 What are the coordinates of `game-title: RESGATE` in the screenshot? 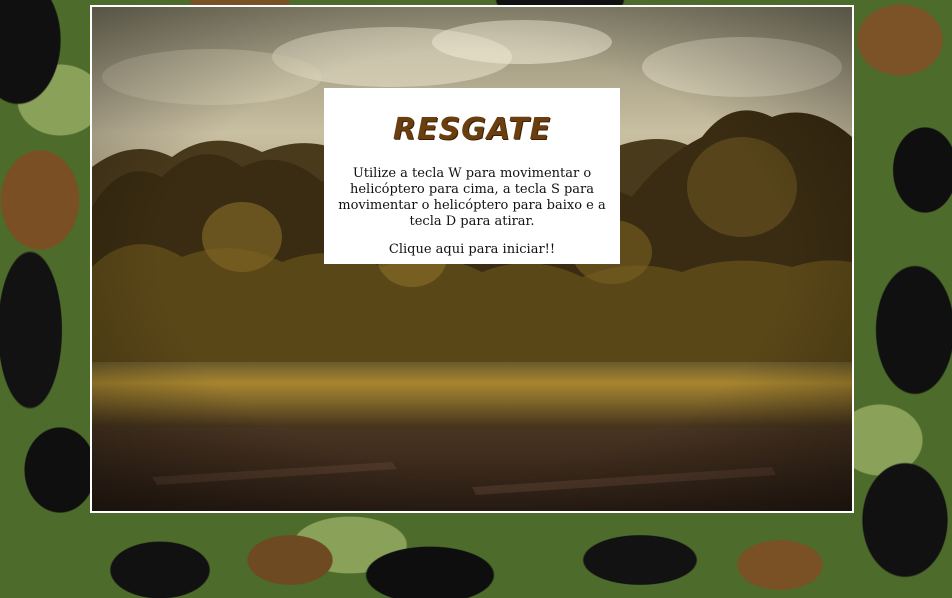 It's located at (472, 129).